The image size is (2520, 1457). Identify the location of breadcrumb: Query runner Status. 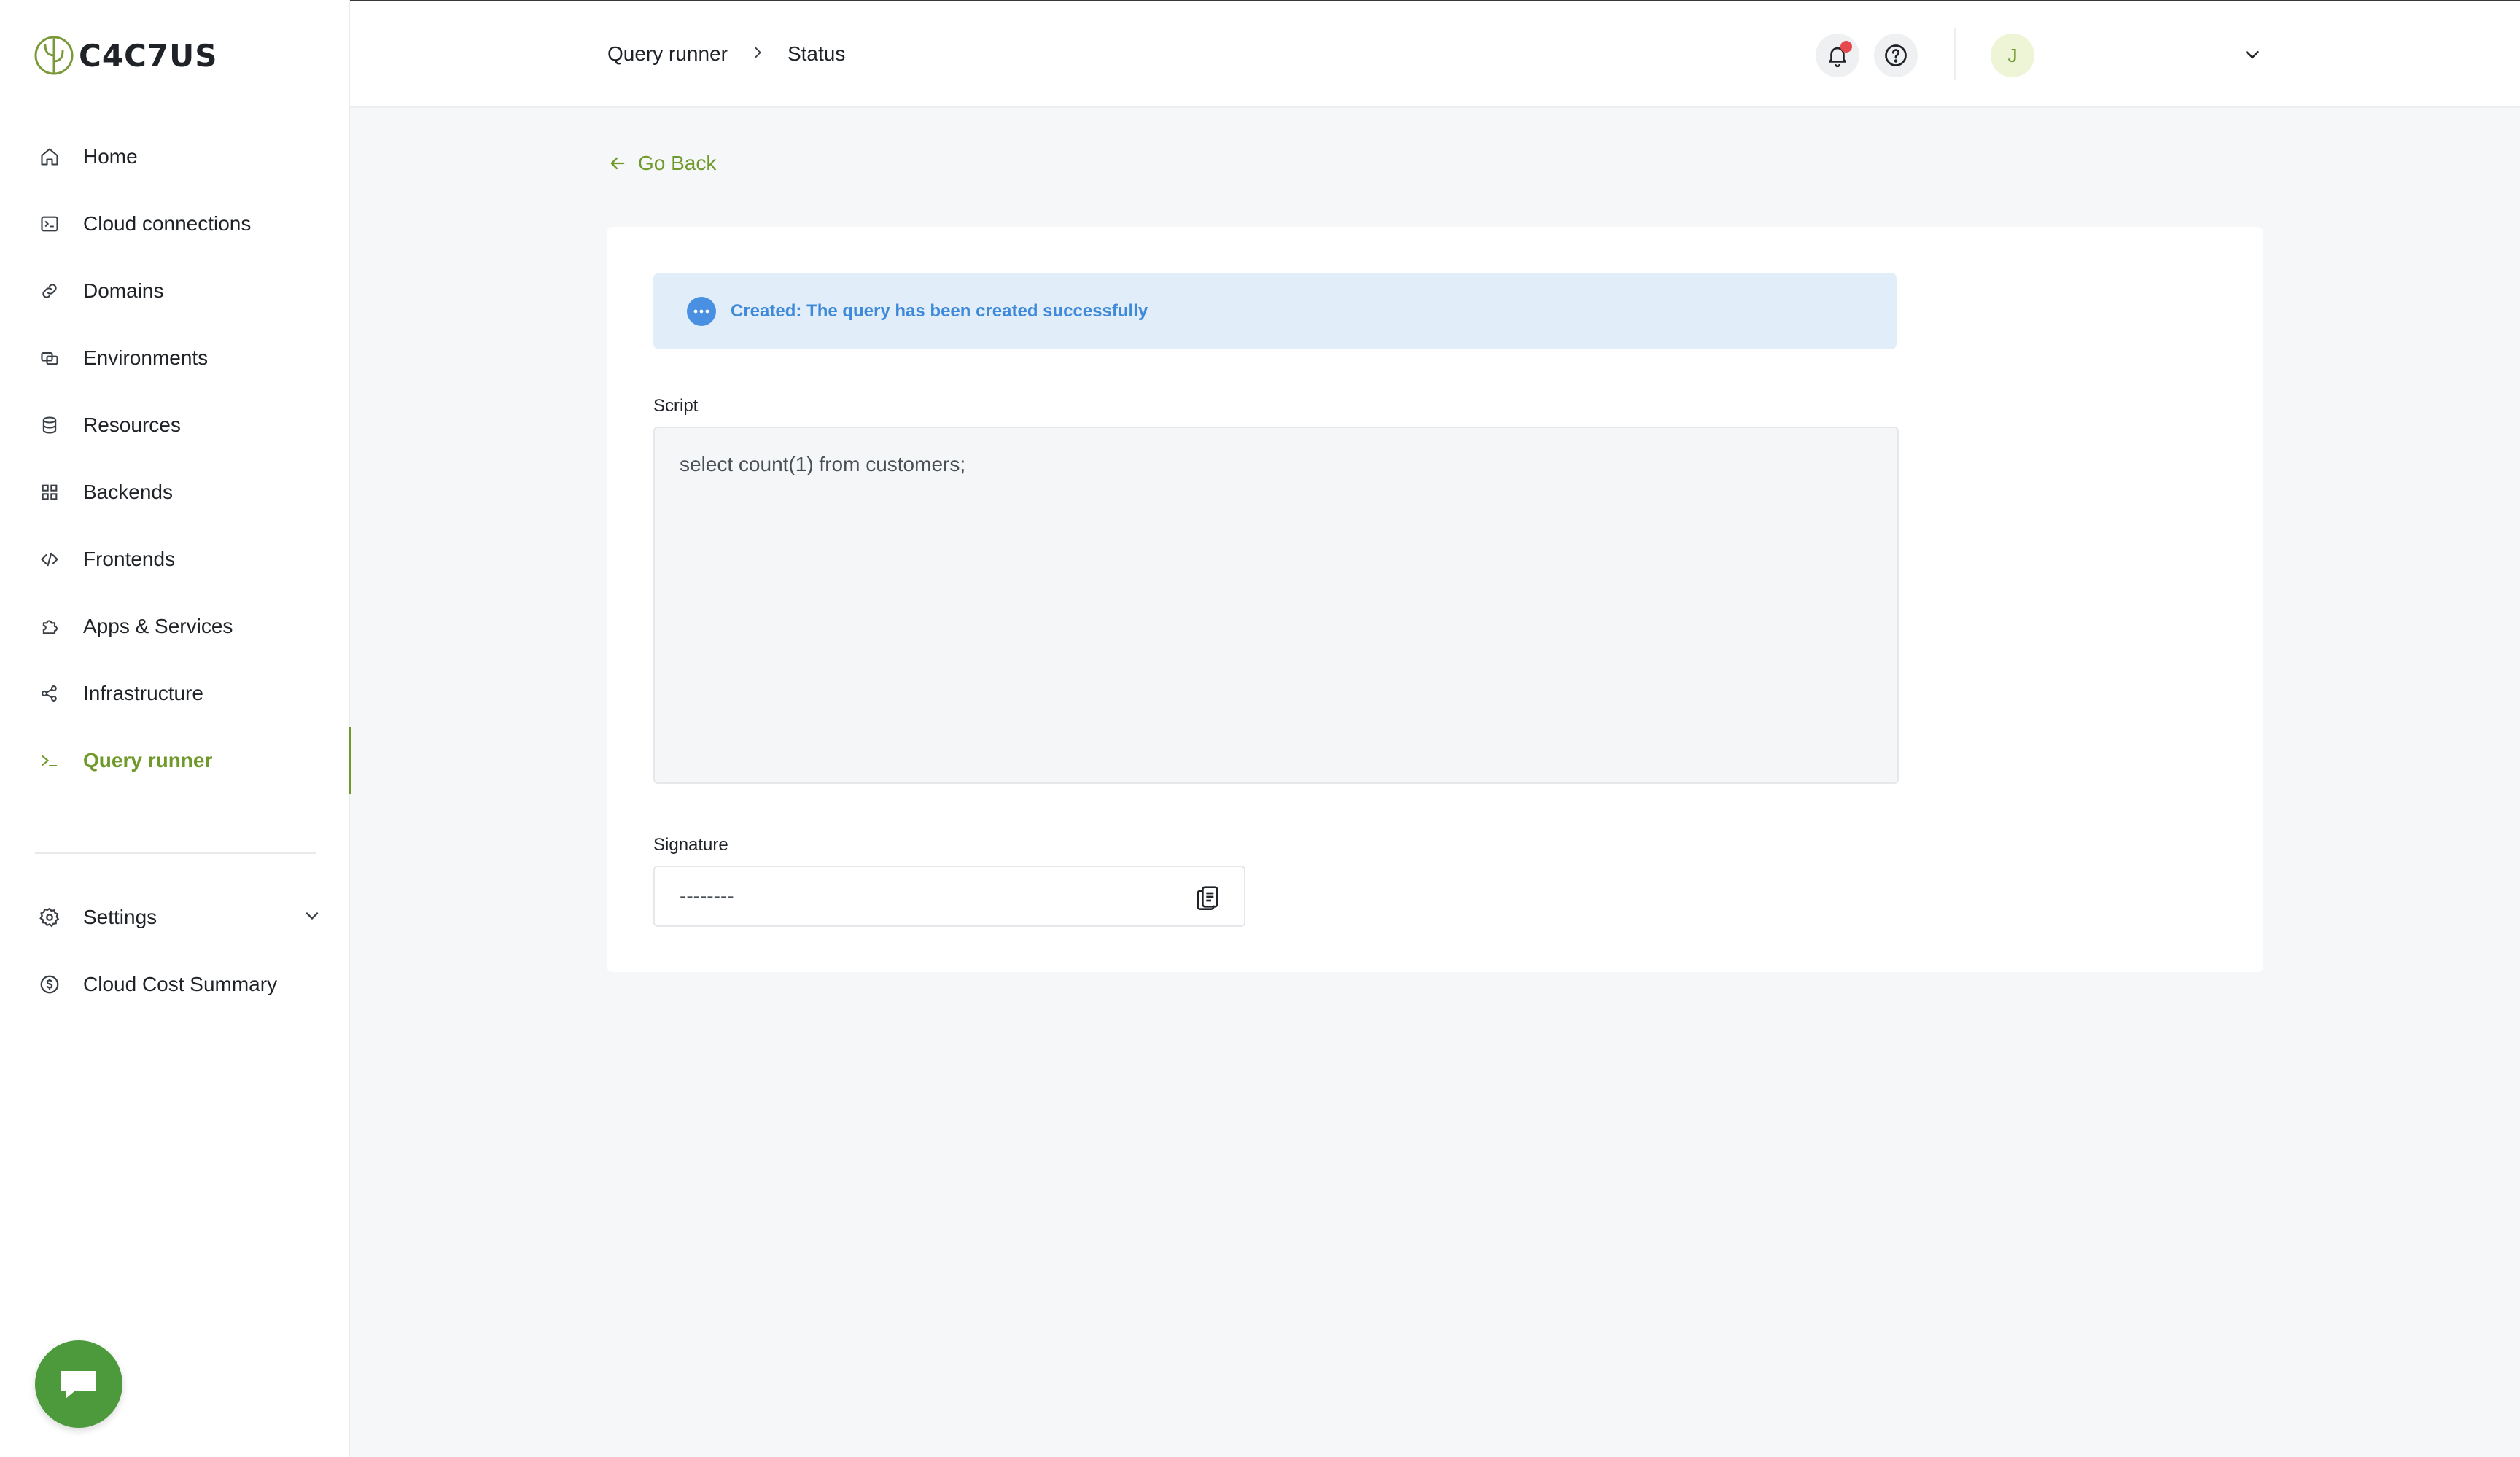
(726, 54).